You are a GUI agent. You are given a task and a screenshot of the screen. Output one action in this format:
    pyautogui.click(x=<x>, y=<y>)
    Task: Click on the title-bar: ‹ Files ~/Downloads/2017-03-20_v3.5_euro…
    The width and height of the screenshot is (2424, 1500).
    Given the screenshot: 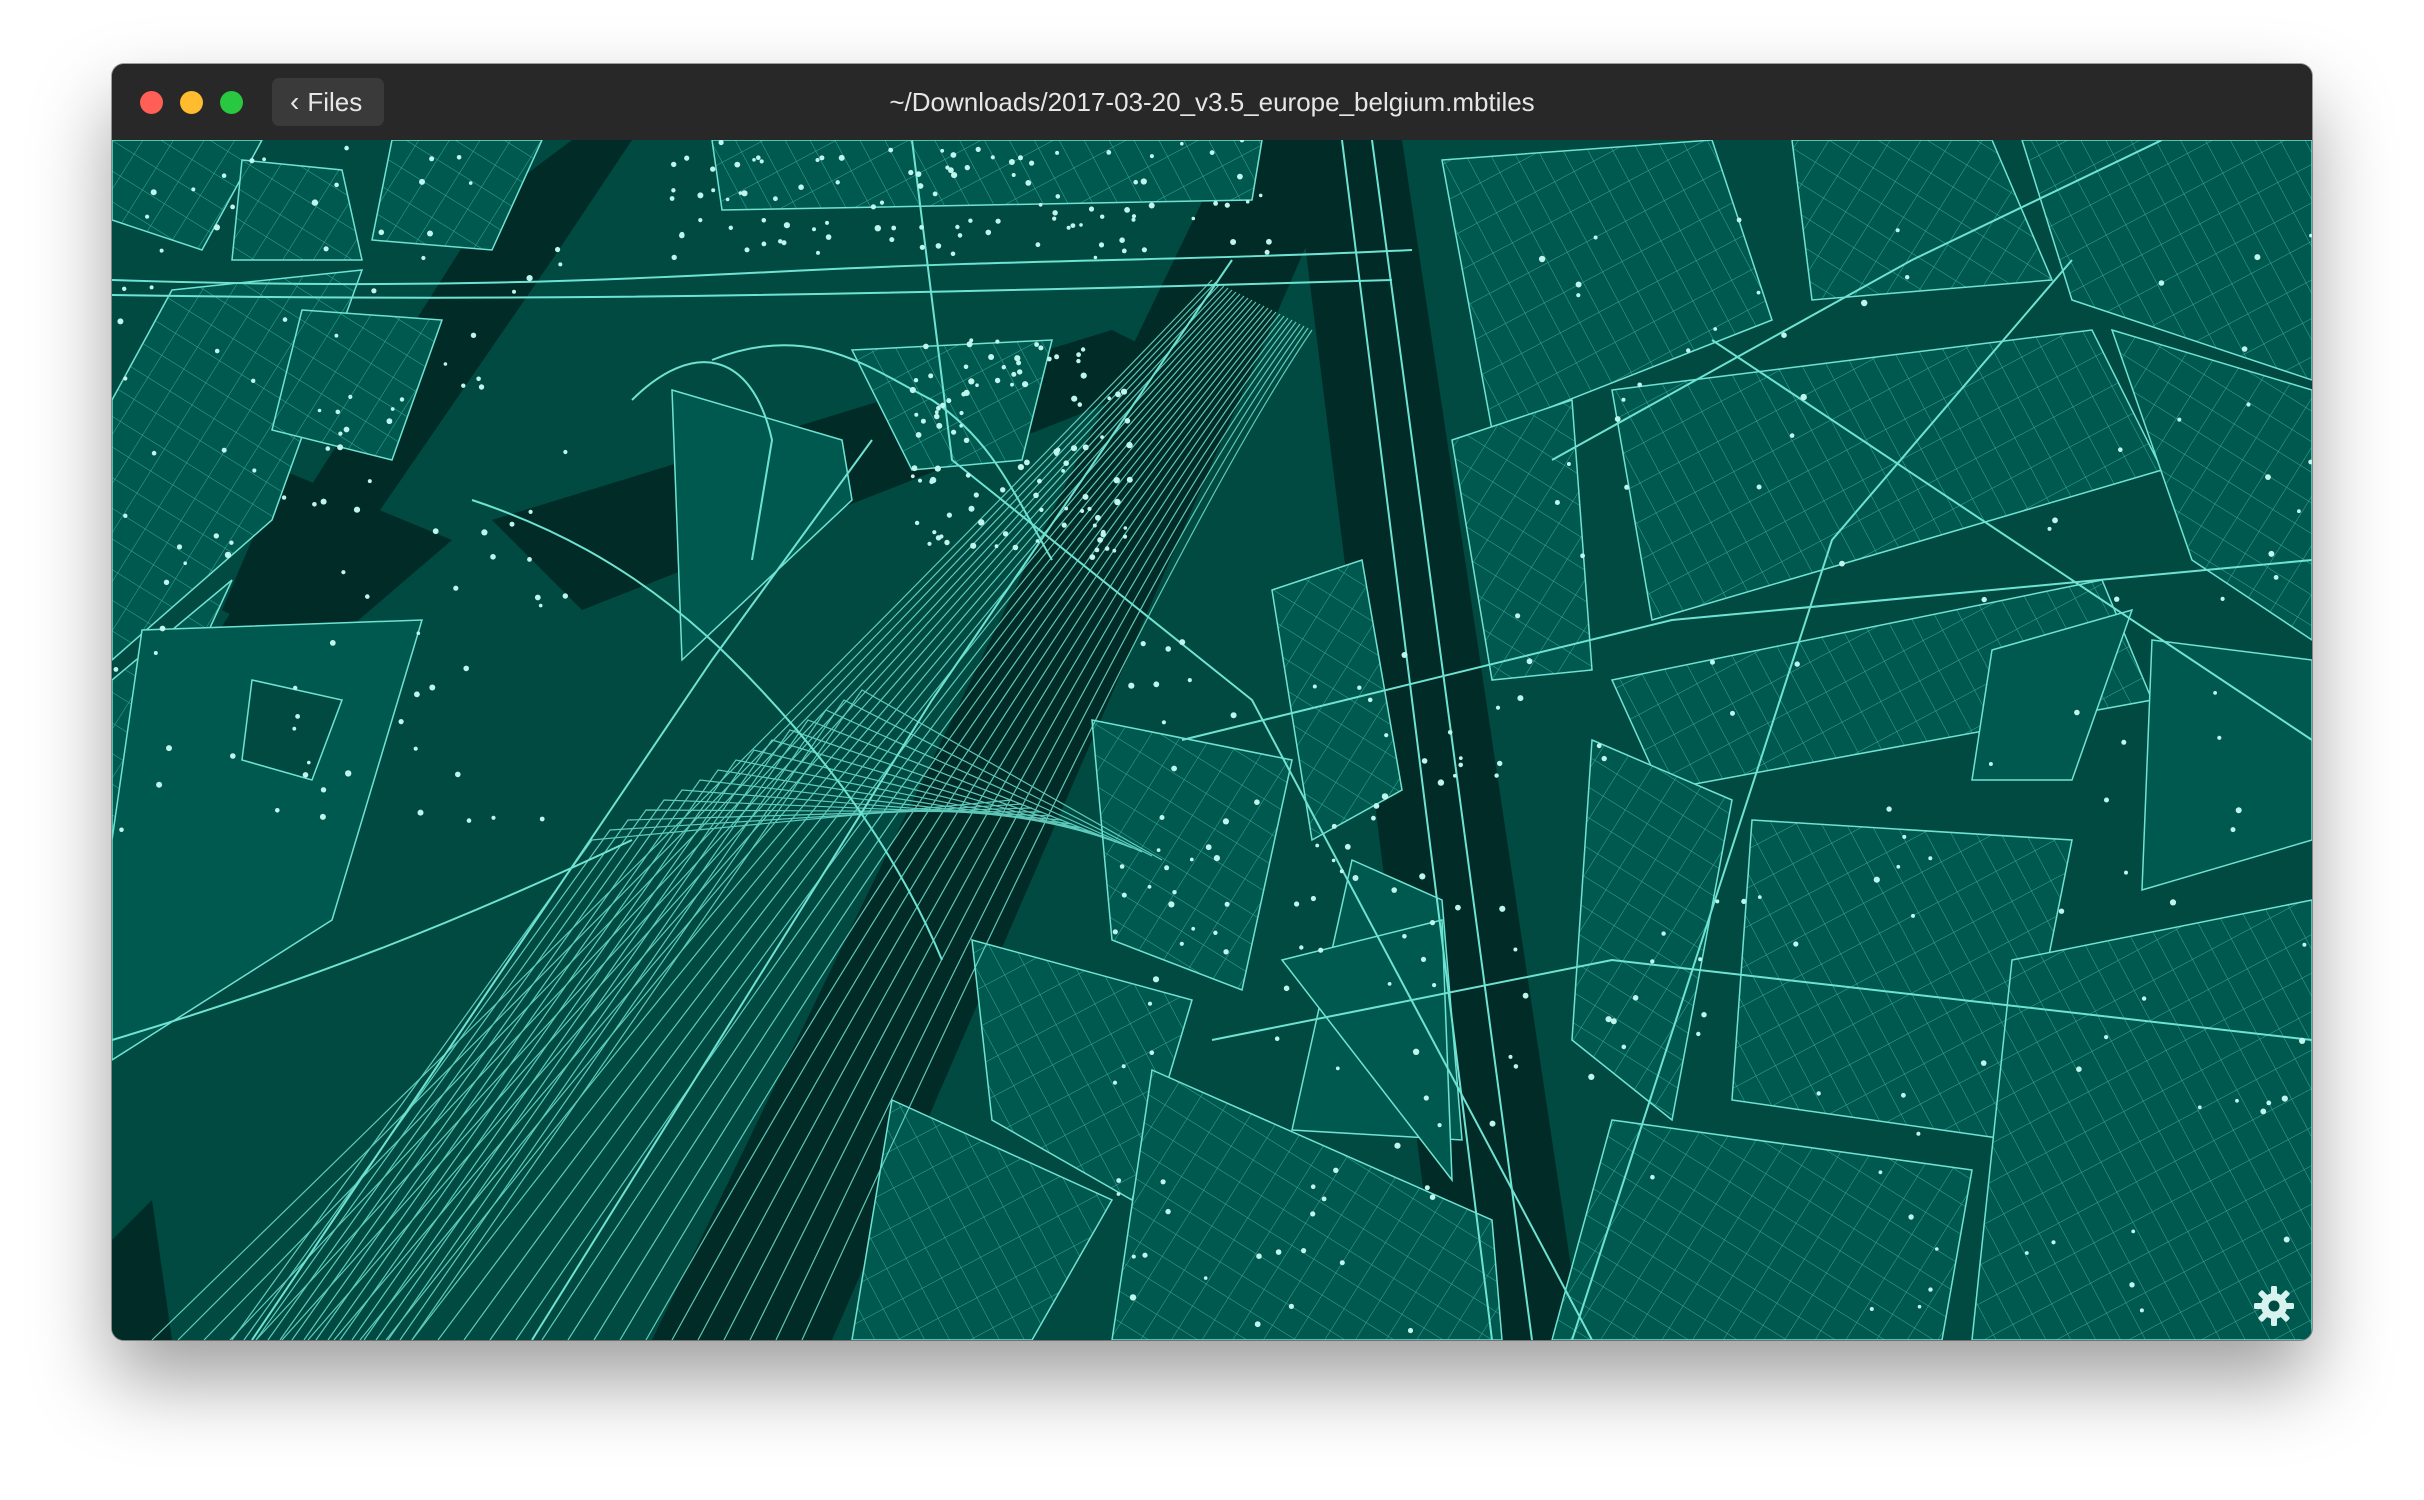 What is the action you would take?
    pyautogui.click(x=1212, y=102)
    